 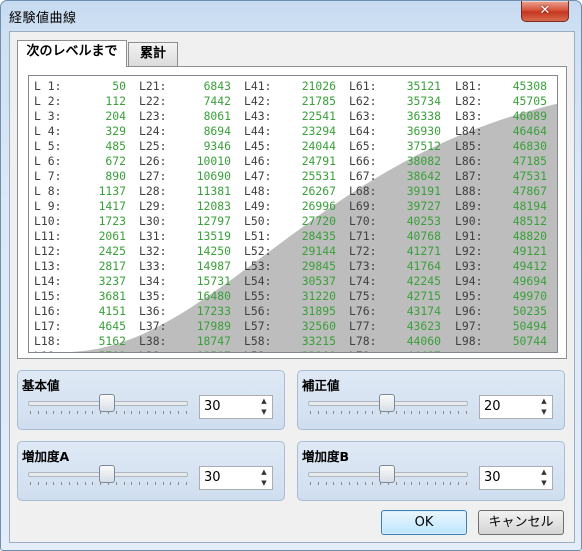 I want to click on accel-a-input: 30, so click(x=212, y=477).